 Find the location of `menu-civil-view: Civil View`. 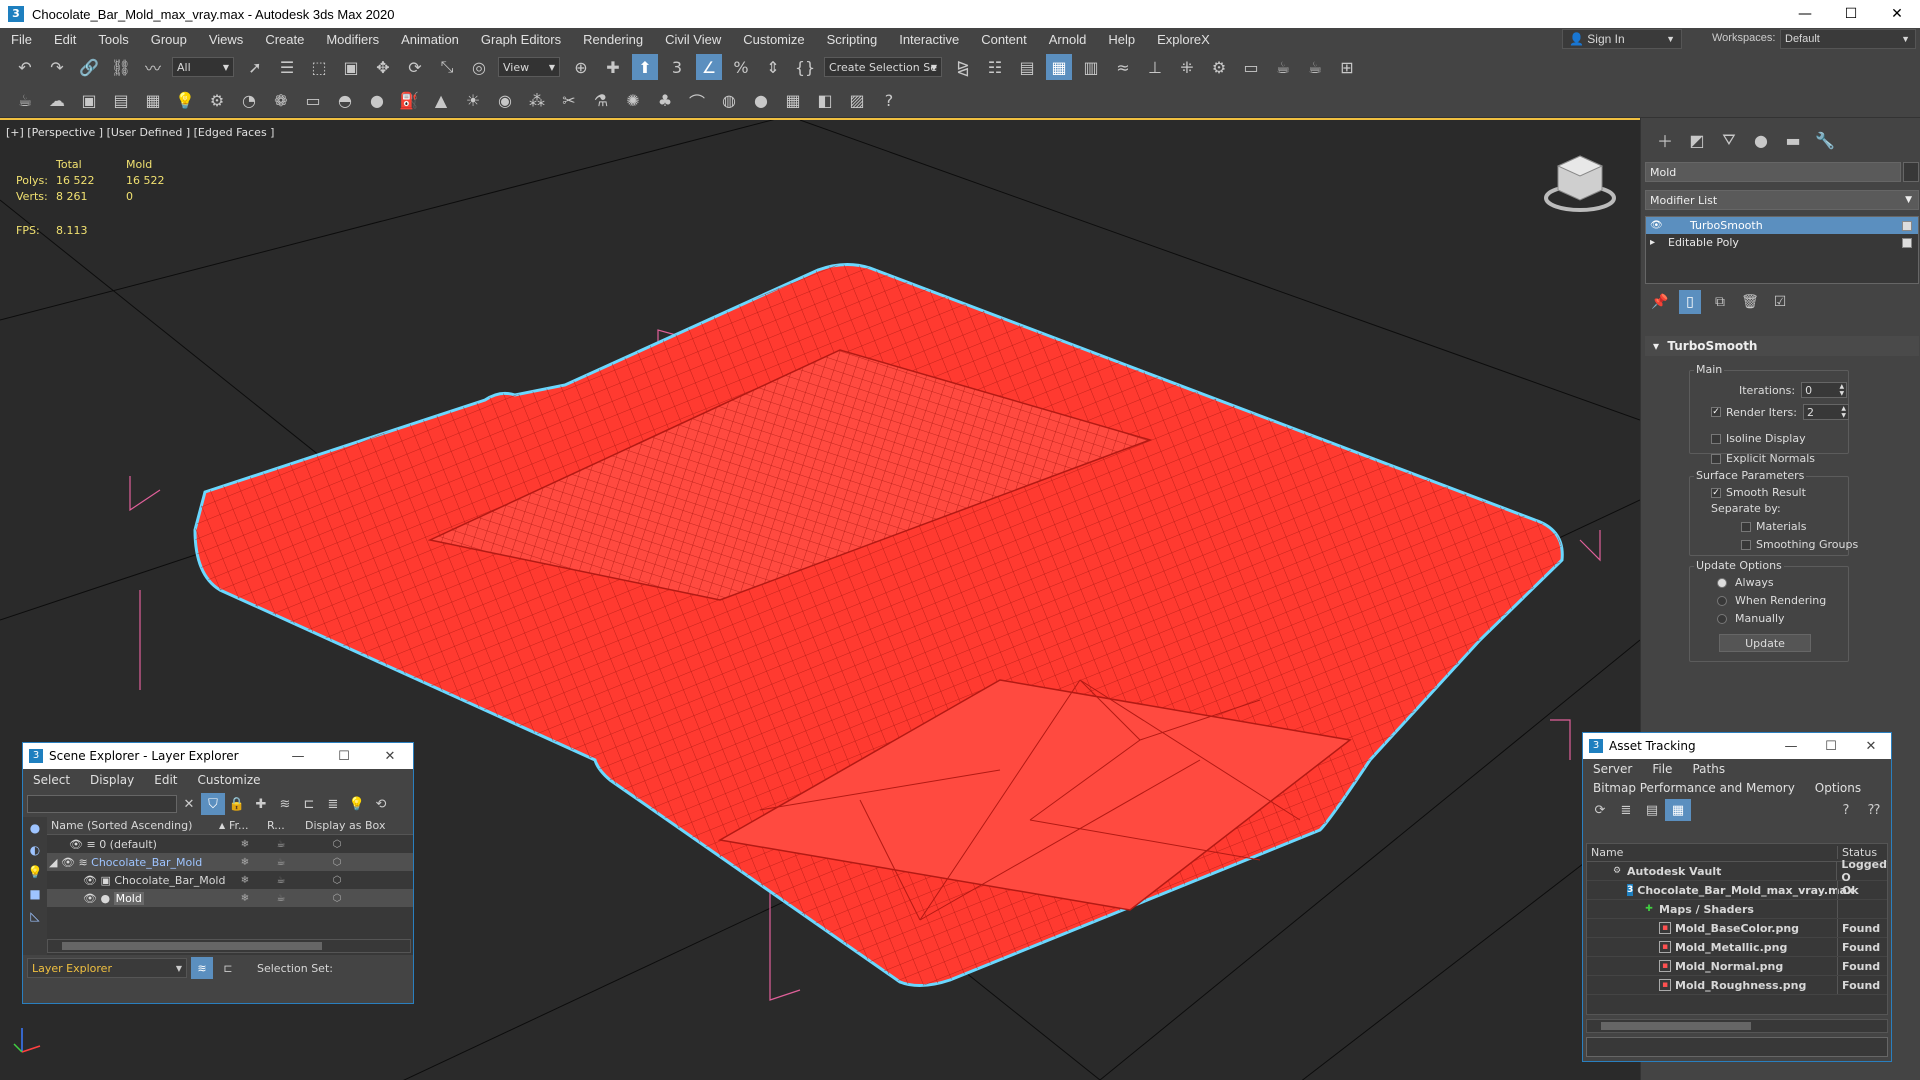

menu-civil-view: Civil View is located at coordinates (693, 39).